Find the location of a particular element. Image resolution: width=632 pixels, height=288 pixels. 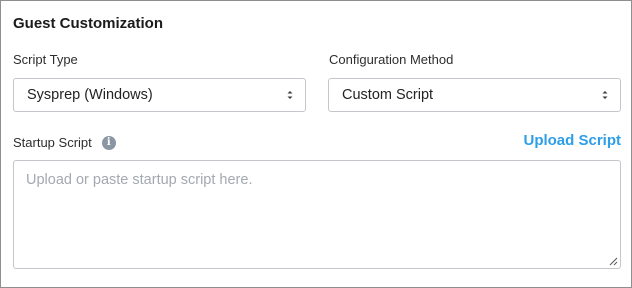

resize-handle-icon is located at coordinates (613, 261).